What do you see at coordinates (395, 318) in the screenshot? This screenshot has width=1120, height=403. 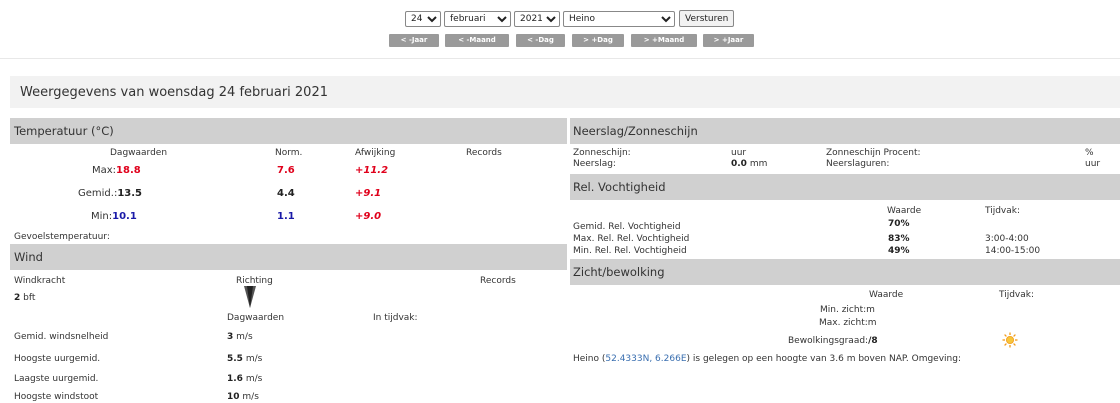 I see `wind-col-period: In tijdvak:` at bounding box center [395, 318].